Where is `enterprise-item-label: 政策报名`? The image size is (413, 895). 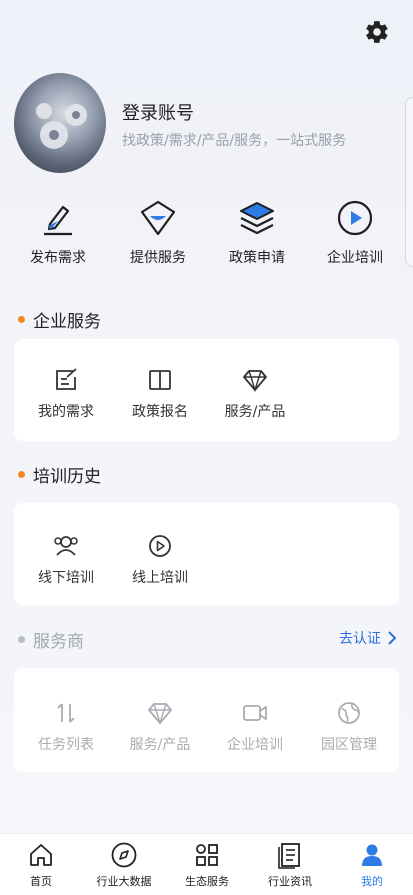
enterprise-item-label: 政策报名 is located at coordinates (160, 412).